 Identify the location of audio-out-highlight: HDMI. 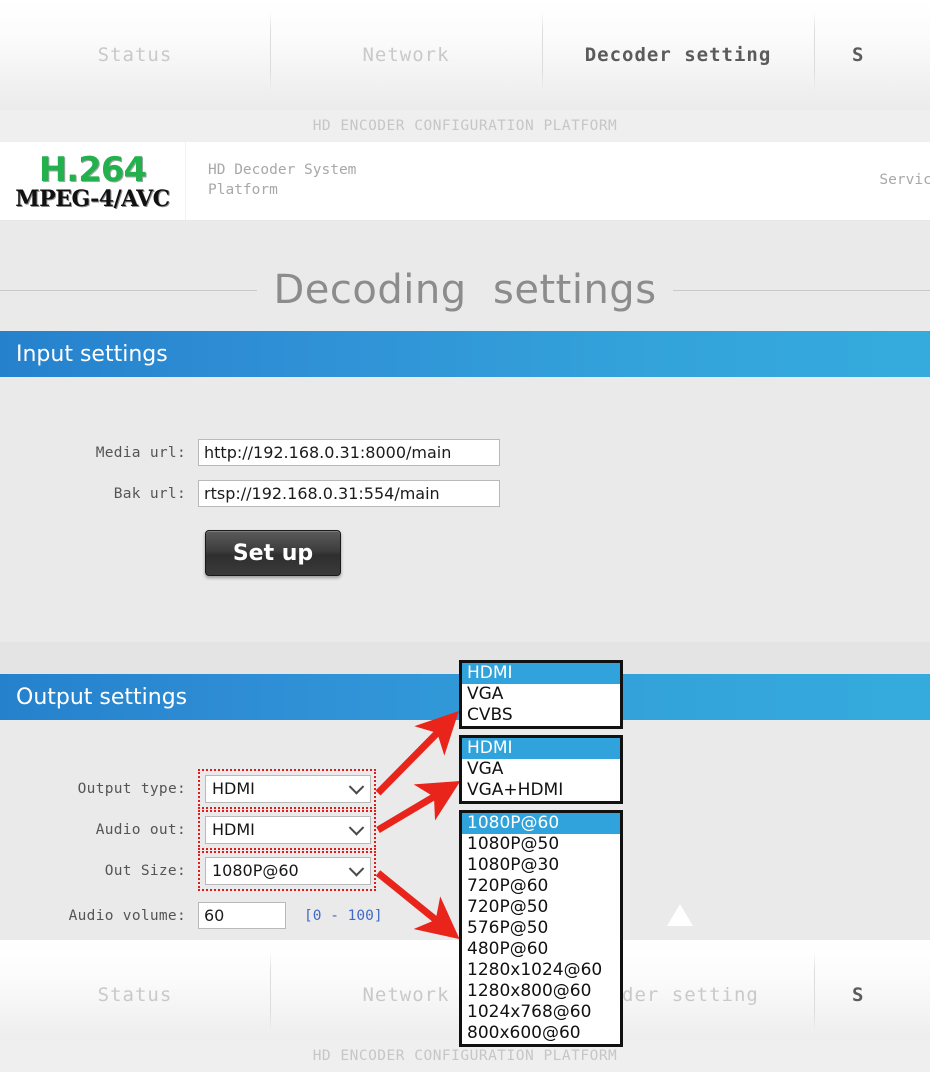
(287, 829).